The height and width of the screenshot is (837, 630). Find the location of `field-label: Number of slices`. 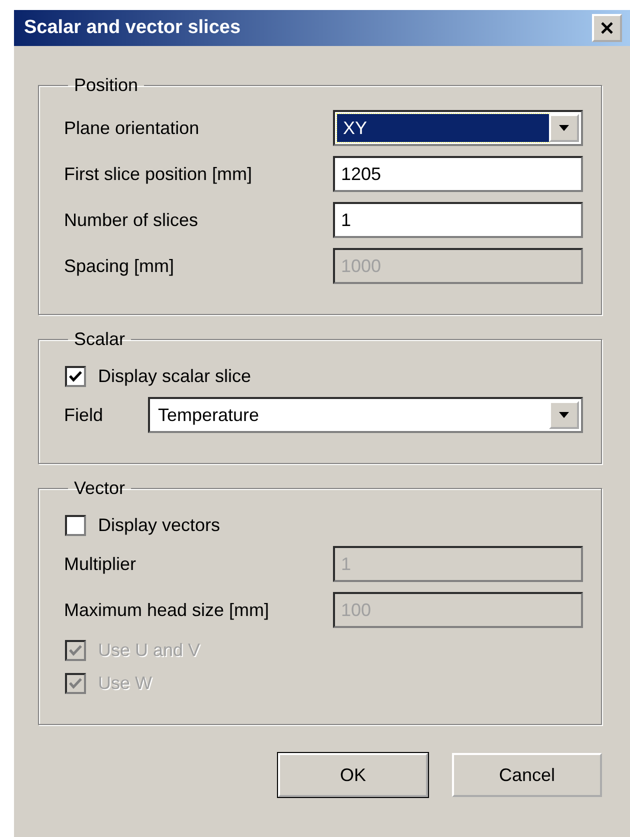

field-label: Number of slices is located at coordinates (132, 220).